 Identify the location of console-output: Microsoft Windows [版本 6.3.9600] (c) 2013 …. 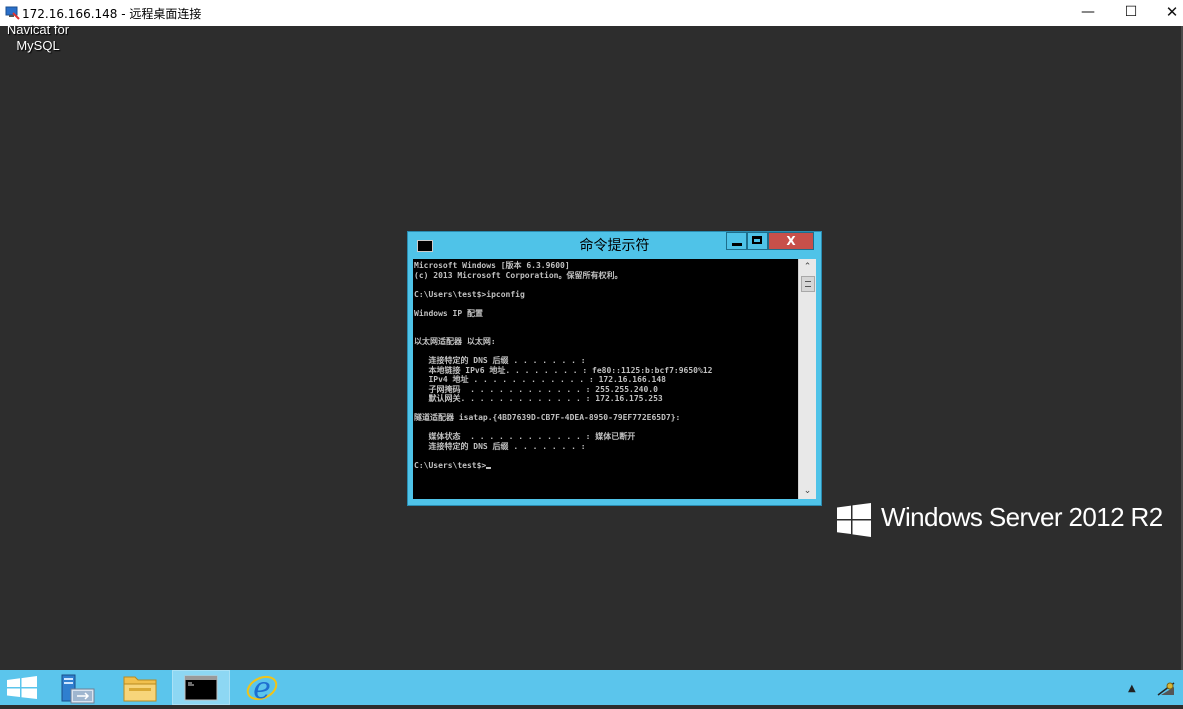
(605, 379).